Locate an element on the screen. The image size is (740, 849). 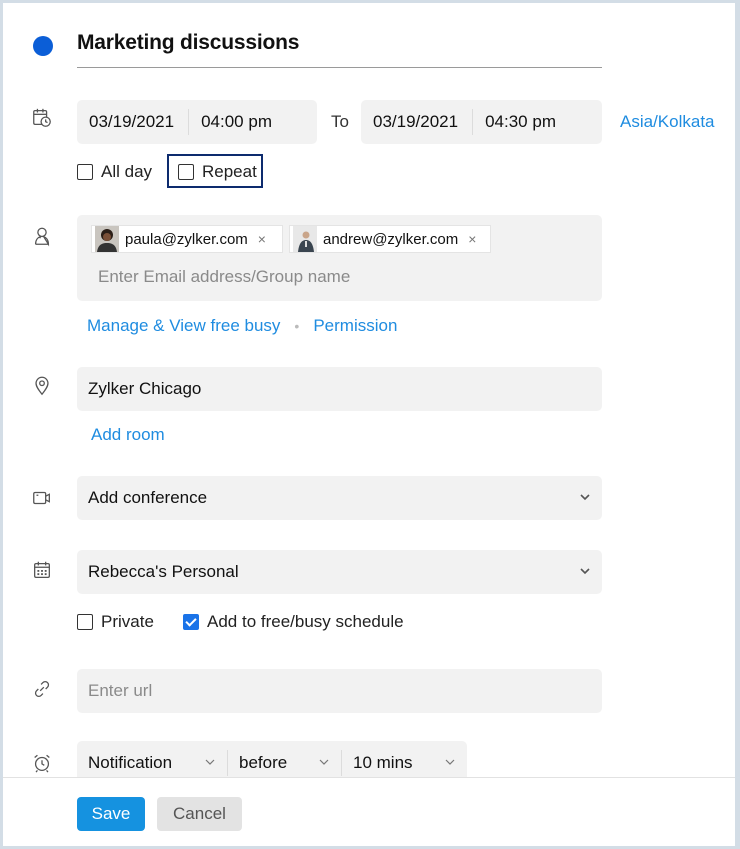
reminder-type-value: Notification is located at coordinates (130, 762).